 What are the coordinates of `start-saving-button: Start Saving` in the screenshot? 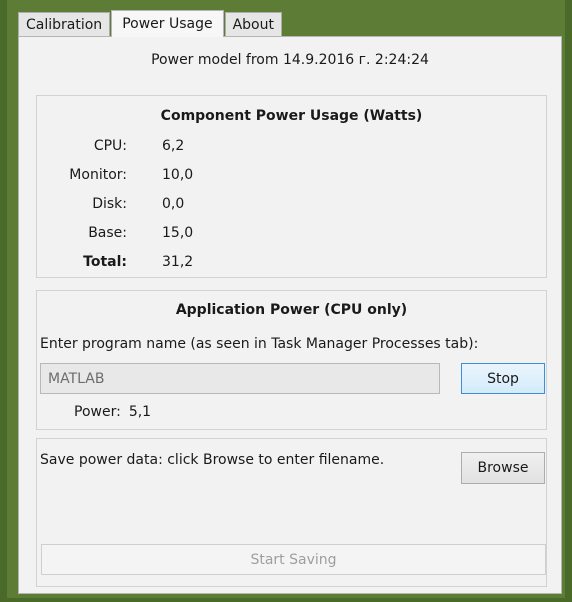 It's located at (293, 559).